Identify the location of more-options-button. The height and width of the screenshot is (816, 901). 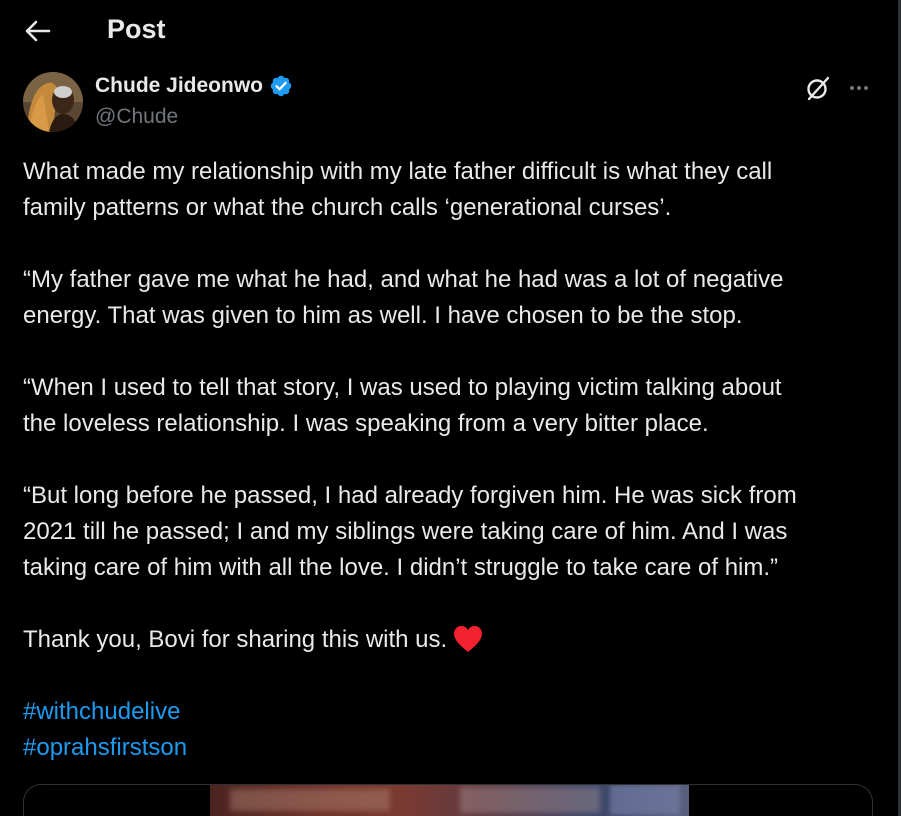
(859, 88).